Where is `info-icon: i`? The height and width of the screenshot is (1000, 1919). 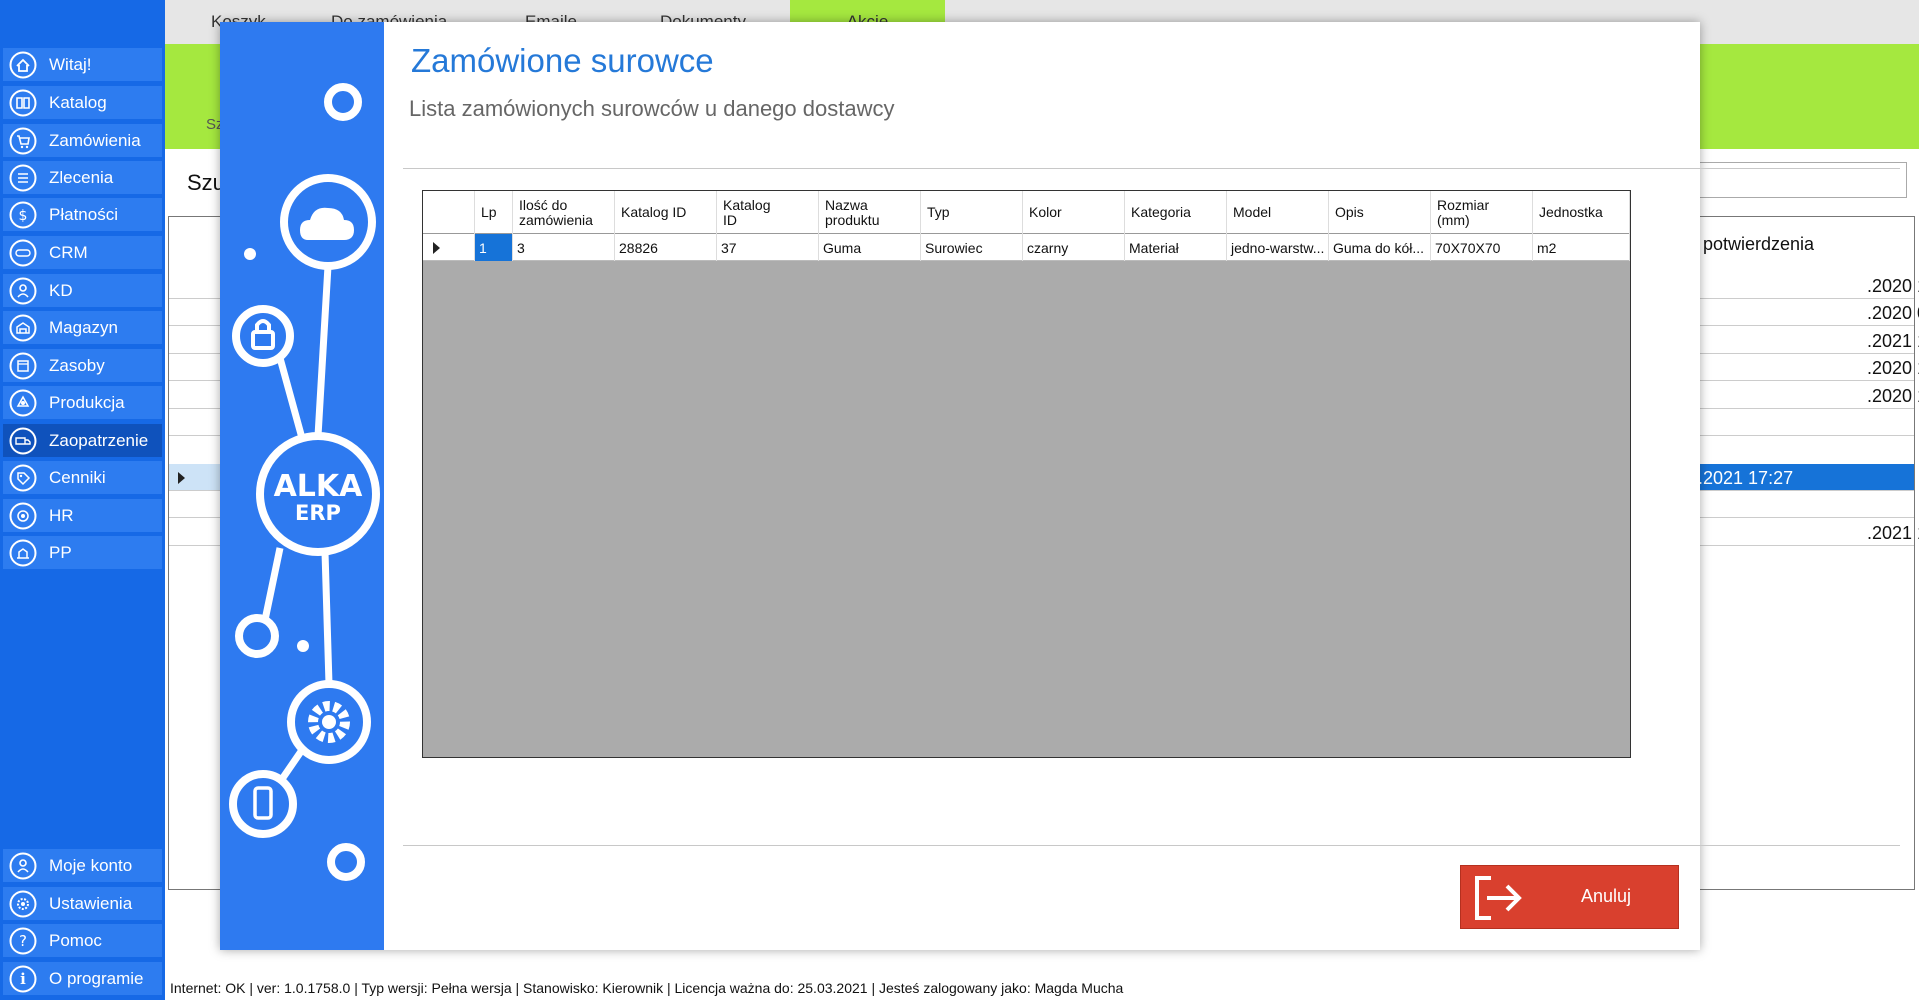 info-icon: i is located at coordinates (23, 979).